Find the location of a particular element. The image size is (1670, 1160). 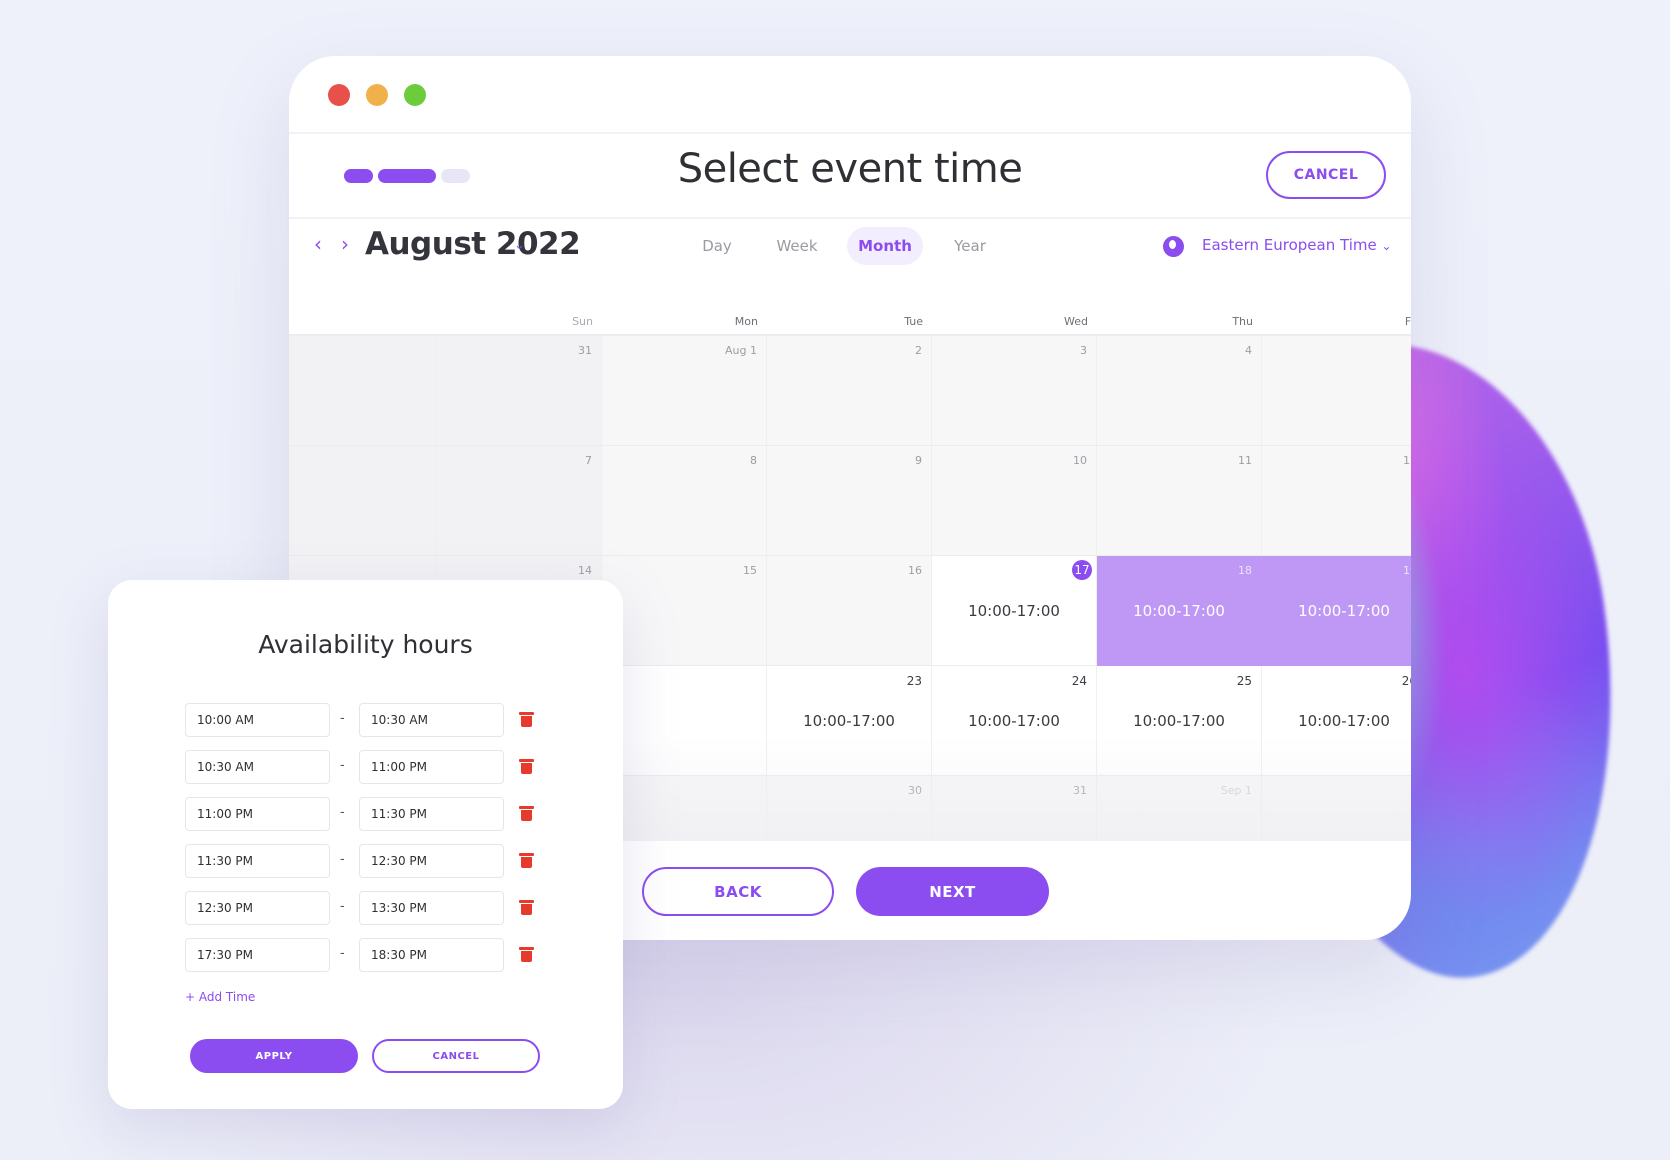

calendar-week-row: 7 8 9 10 11 12 is located at coordinates (850, 501).